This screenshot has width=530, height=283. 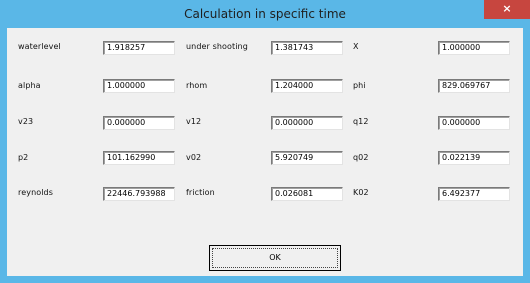 I want to click on close-icon: ×, so click(x=507, y=8).